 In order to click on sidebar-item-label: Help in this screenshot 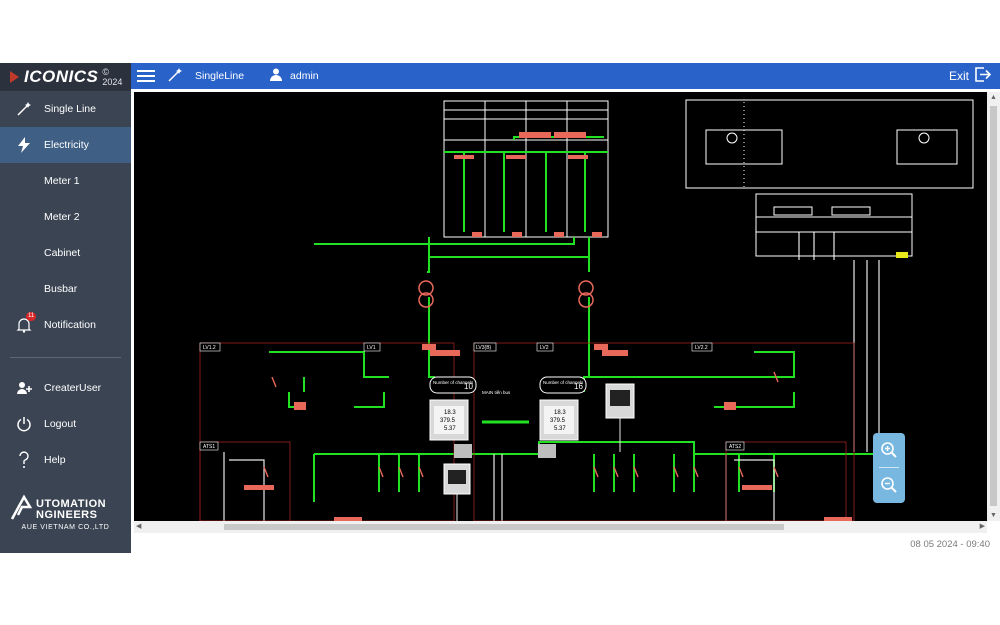, I will do `click(55, 460)`.